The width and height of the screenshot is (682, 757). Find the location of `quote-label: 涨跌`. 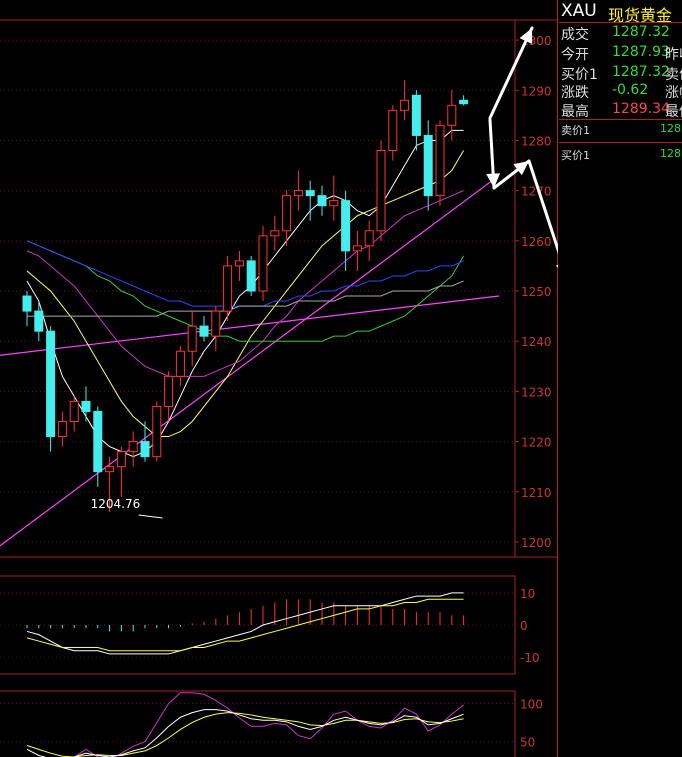

quote-label: 涨跌 is located at coordinates (575, 93).